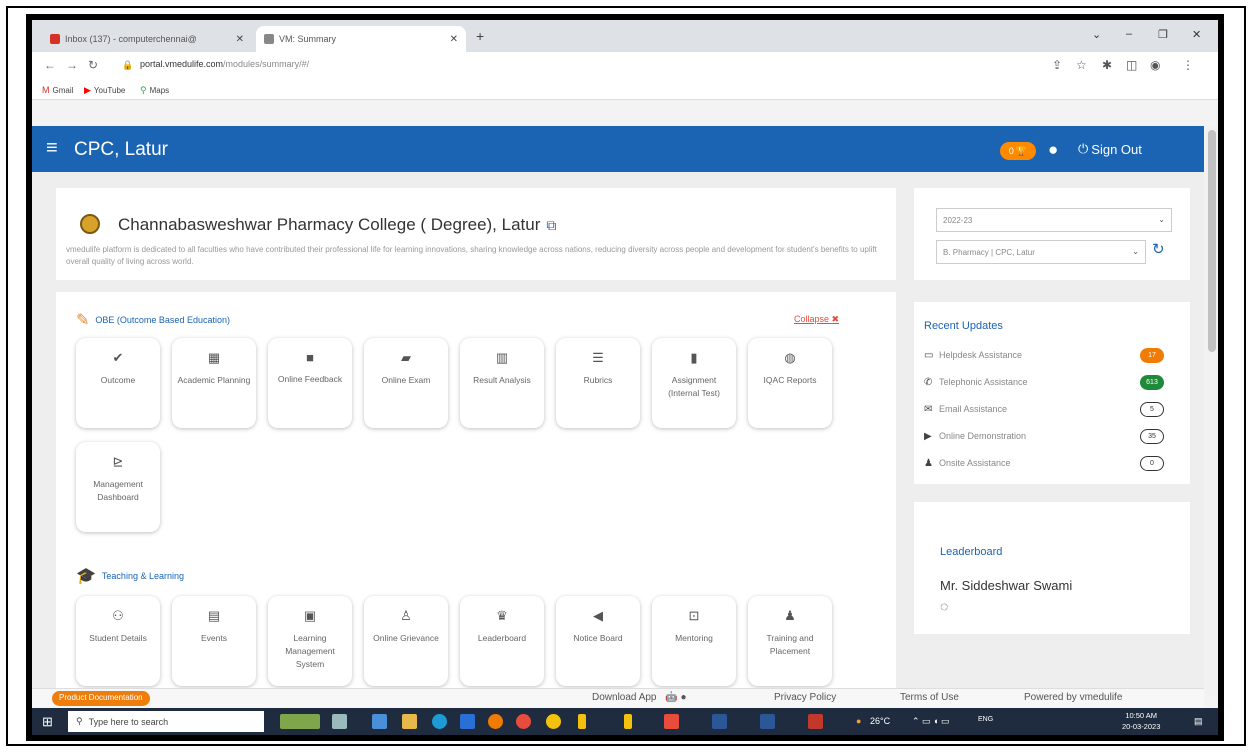 This screenshot has height=752, width=1252. I want to click on collapse-button: Collapse ✖, so click(816, 319).